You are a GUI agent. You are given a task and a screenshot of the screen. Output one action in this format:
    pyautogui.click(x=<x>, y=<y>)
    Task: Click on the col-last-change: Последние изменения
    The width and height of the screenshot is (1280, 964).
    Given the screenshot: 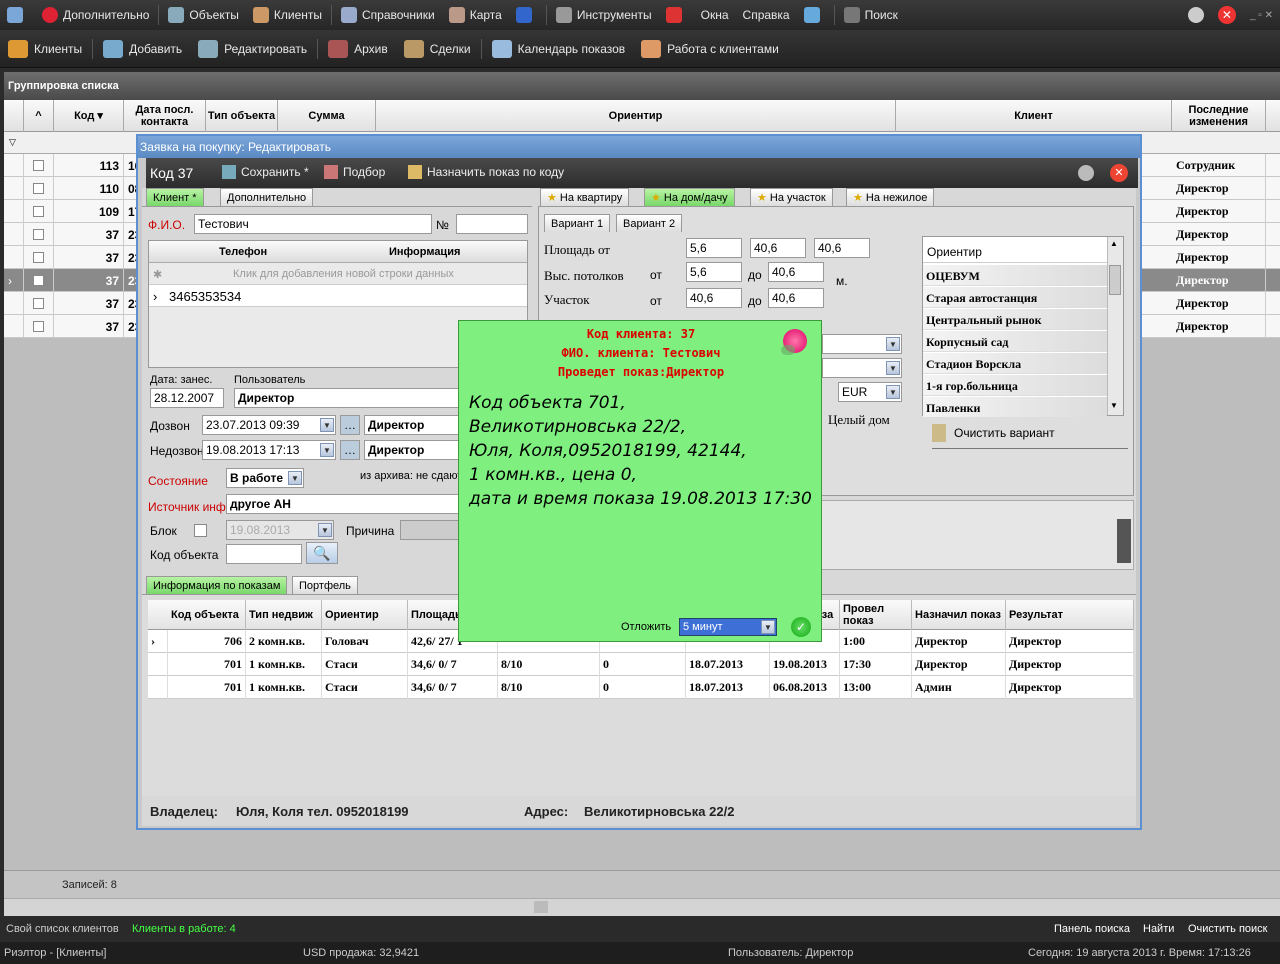 What is the action you would take?
    pyautogui.click(x=1219, y=116)
    